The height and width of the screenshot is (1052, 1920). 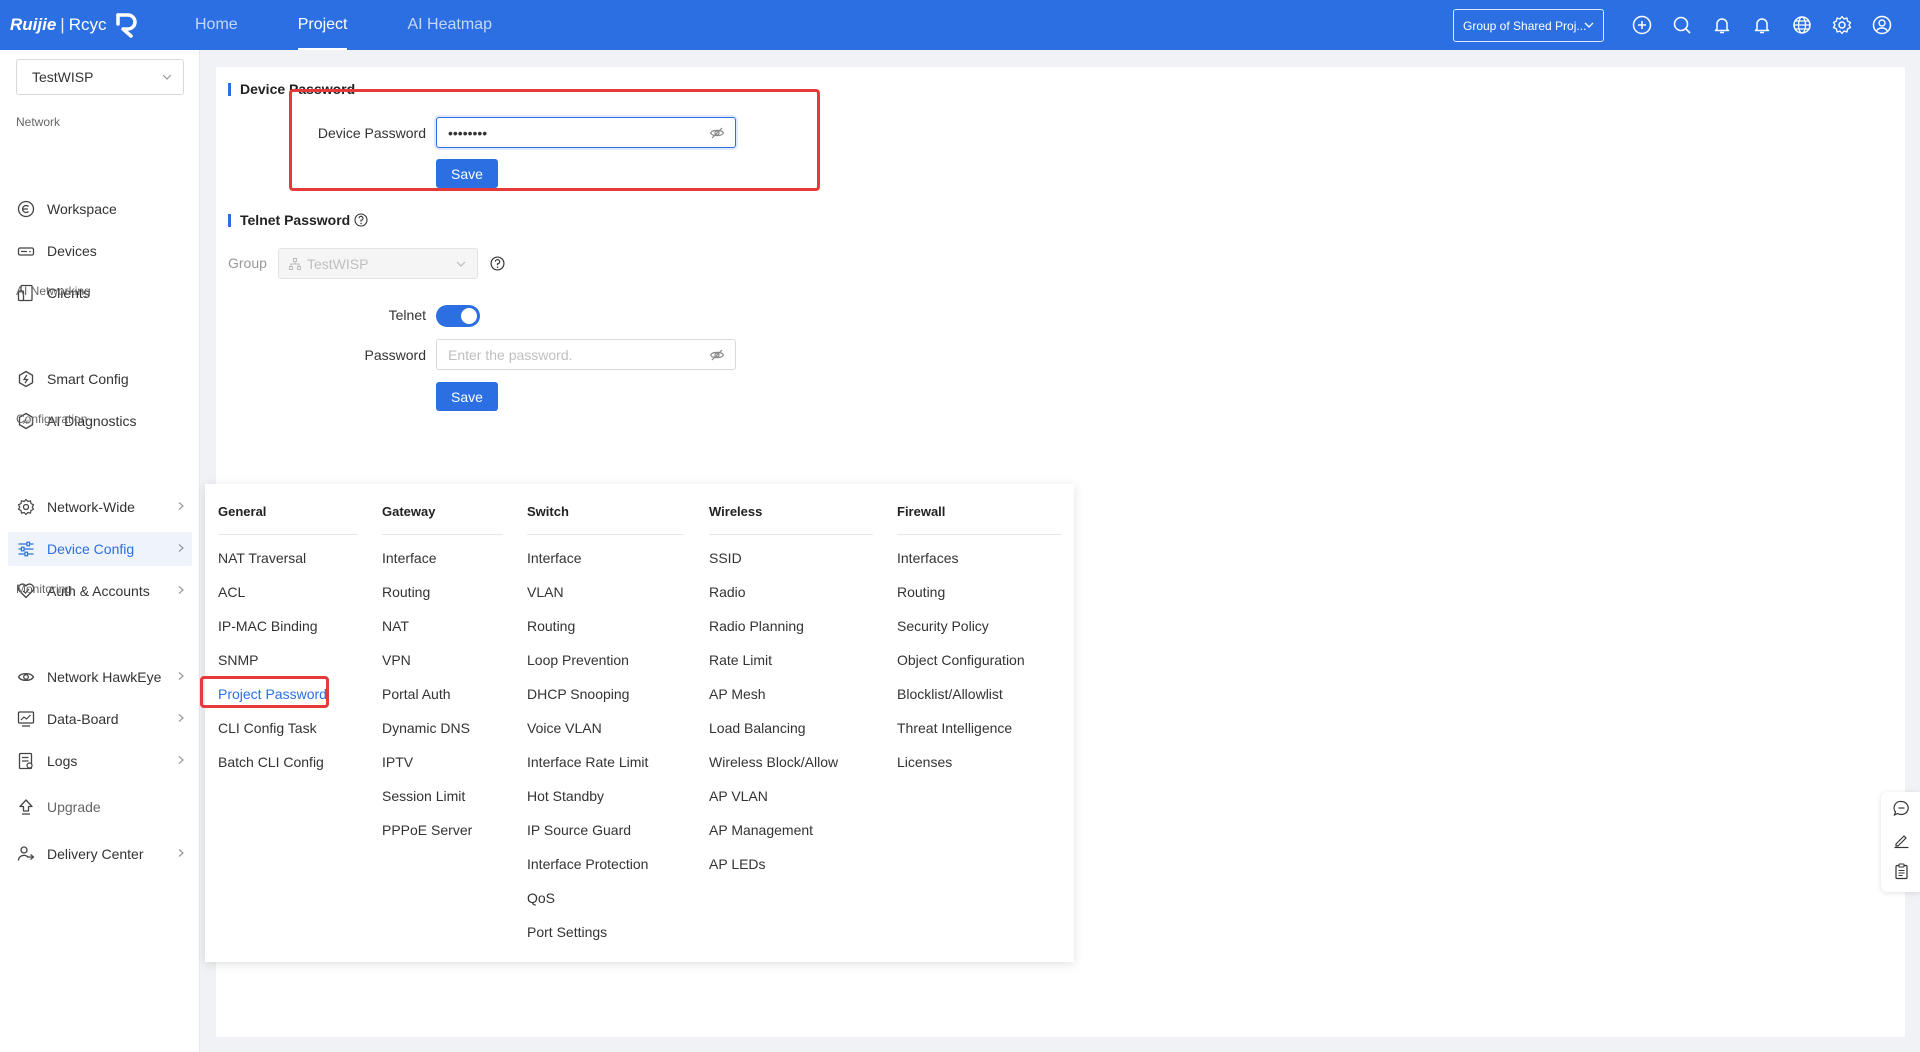 What do you see at coordinates (100, 507) in the screenshot?
I see `sidebar-item-network-wide: Network-Wide` at bounding box center [100, 507].